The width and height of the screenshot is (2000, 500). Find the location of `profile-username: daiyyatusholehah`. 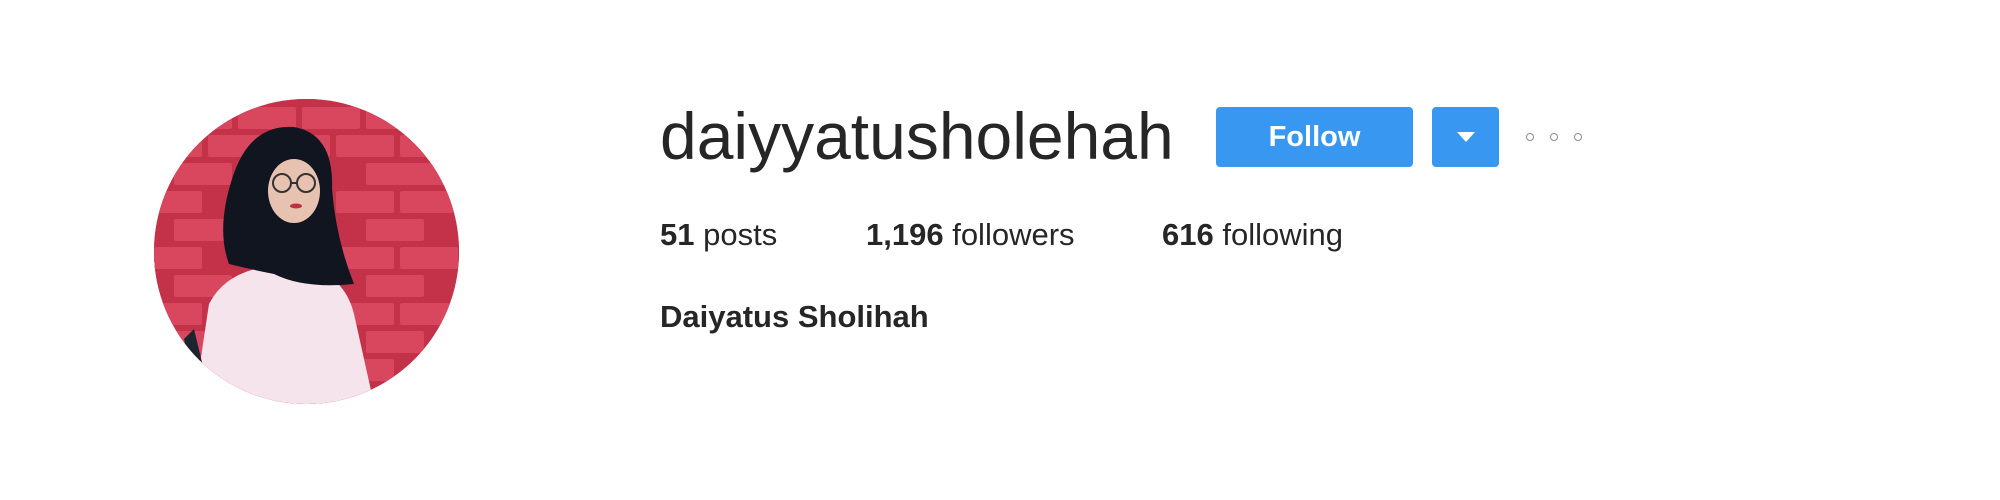

profile-username: daiyyatusholehah is located at coordinates (917, 136).